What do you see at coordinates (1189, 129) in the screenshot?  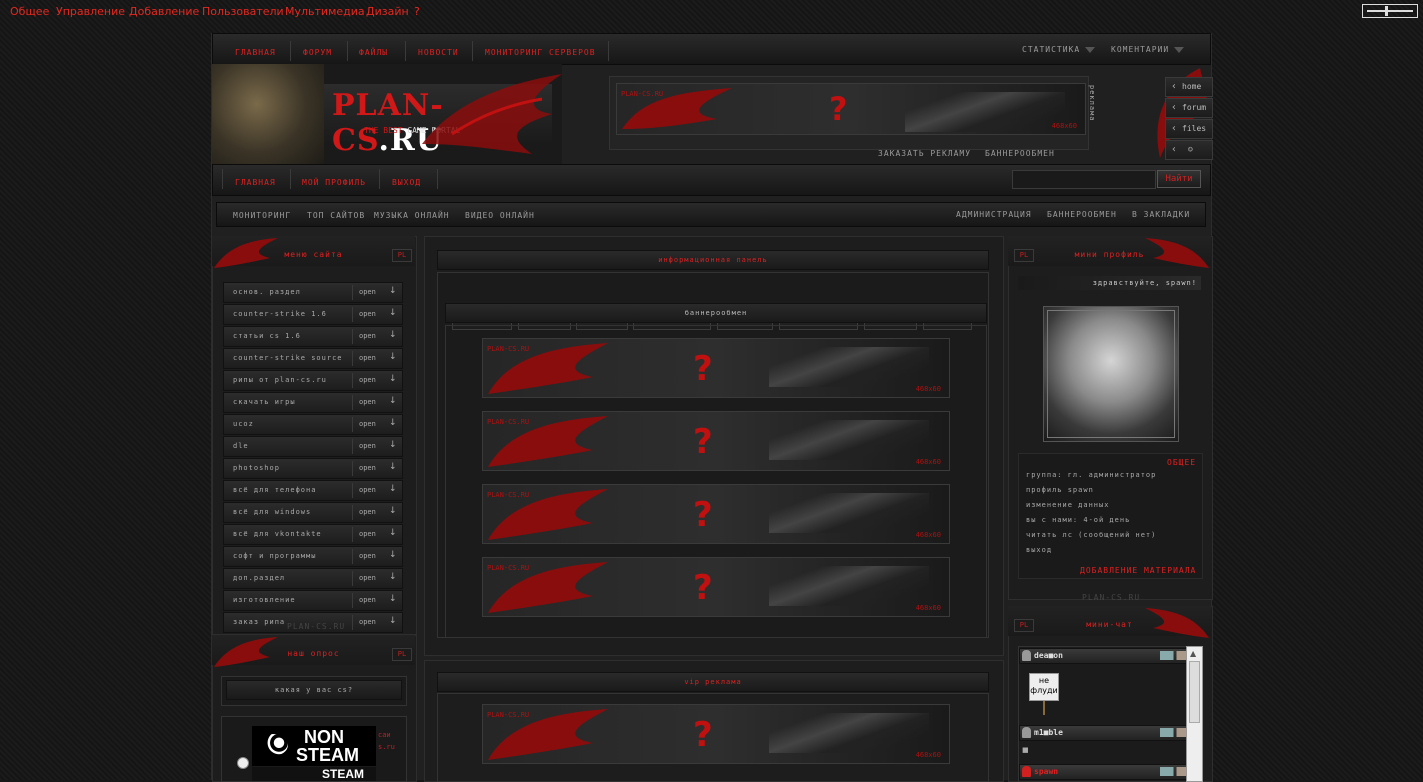 I see `quick-files: ‹ files` at bounding box center [1189, 129].